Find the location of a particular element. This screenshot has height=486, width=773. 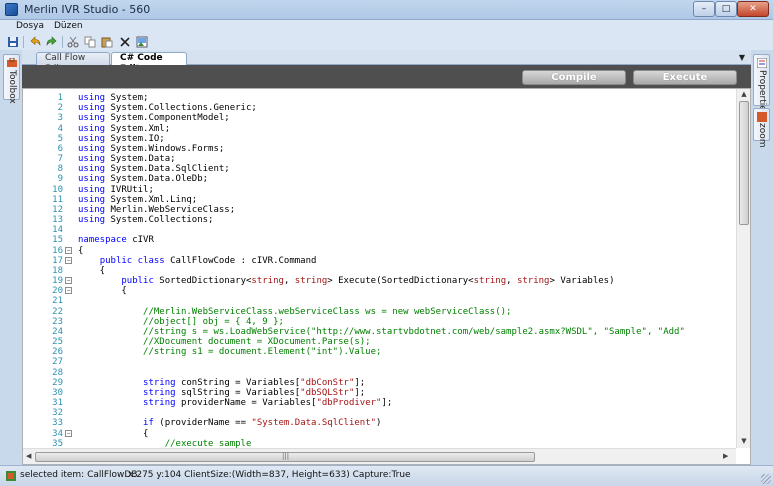

scroll-grip-icon: ||| is located at coordinates (286, 456).